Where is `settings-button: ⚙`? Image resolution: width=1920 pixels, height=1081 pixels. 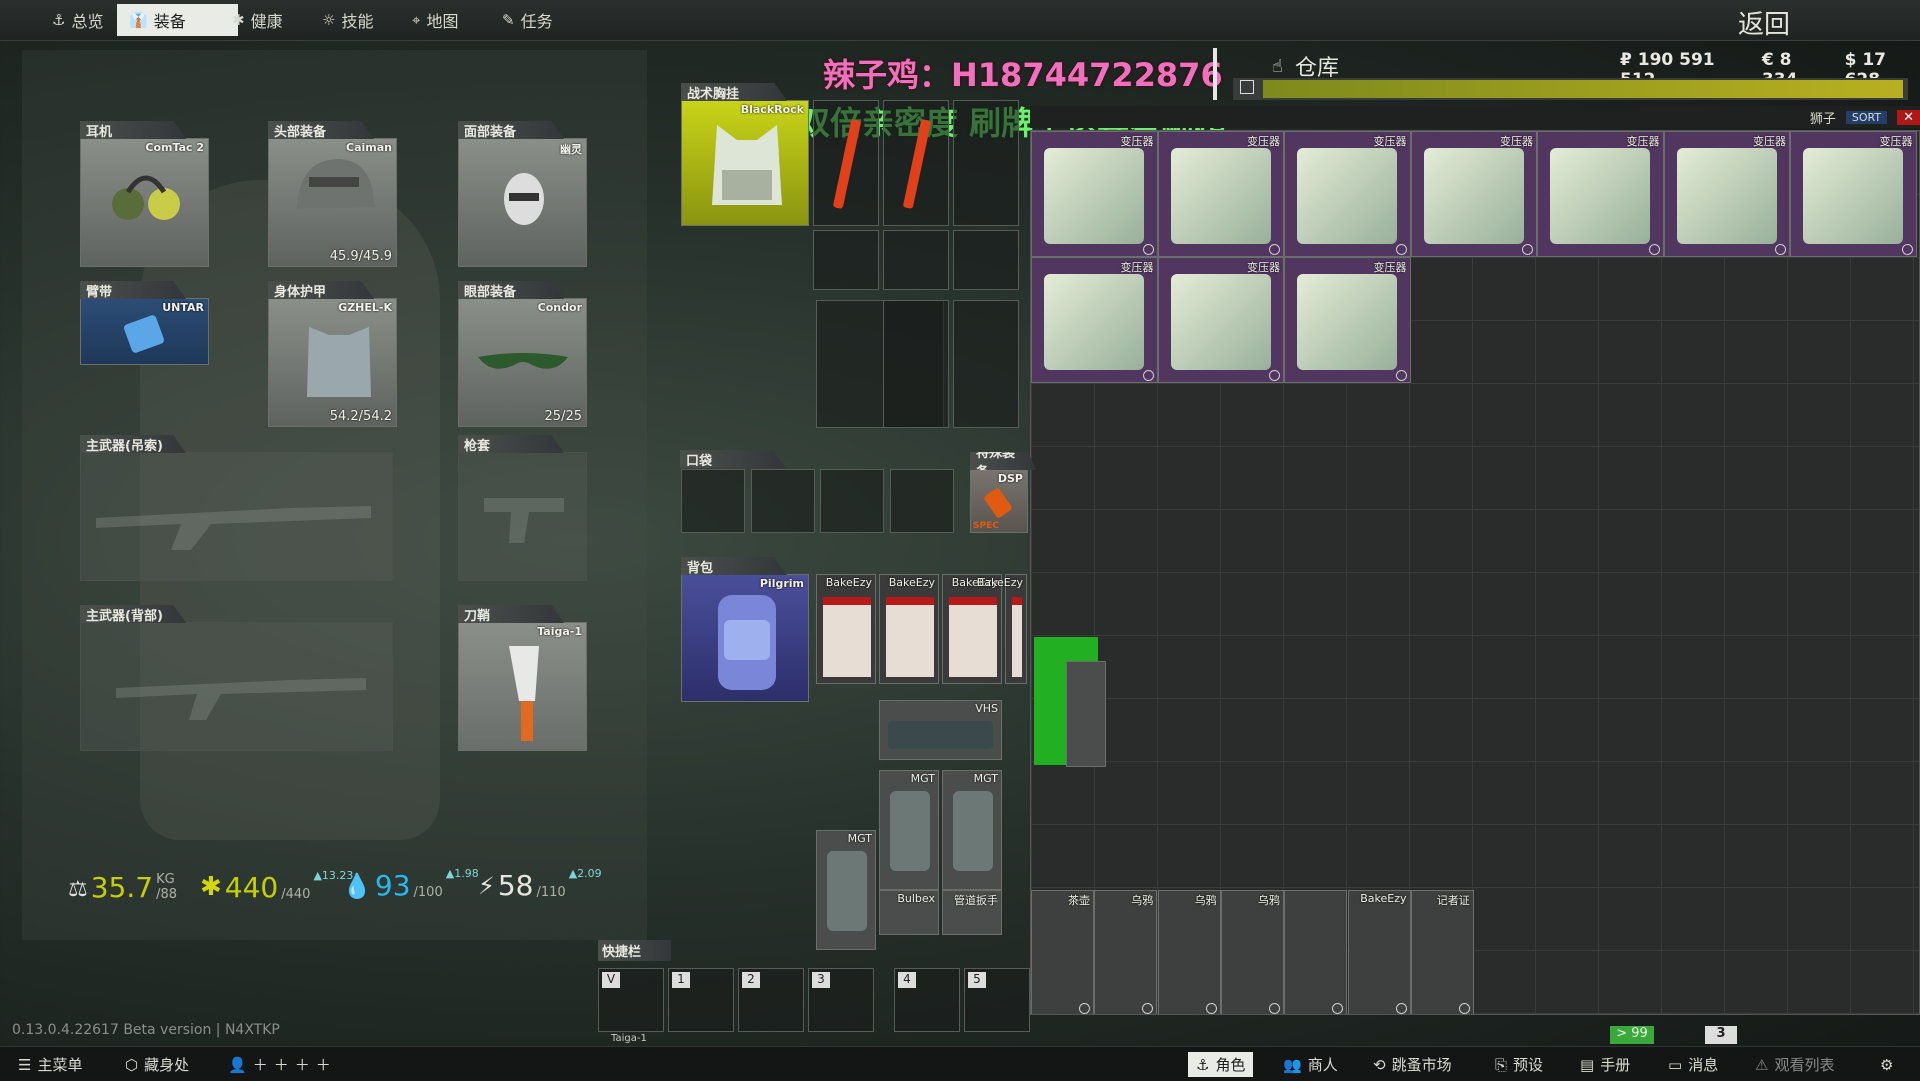
settings-button: ⚙ is located at coordinates (1886, 1064).